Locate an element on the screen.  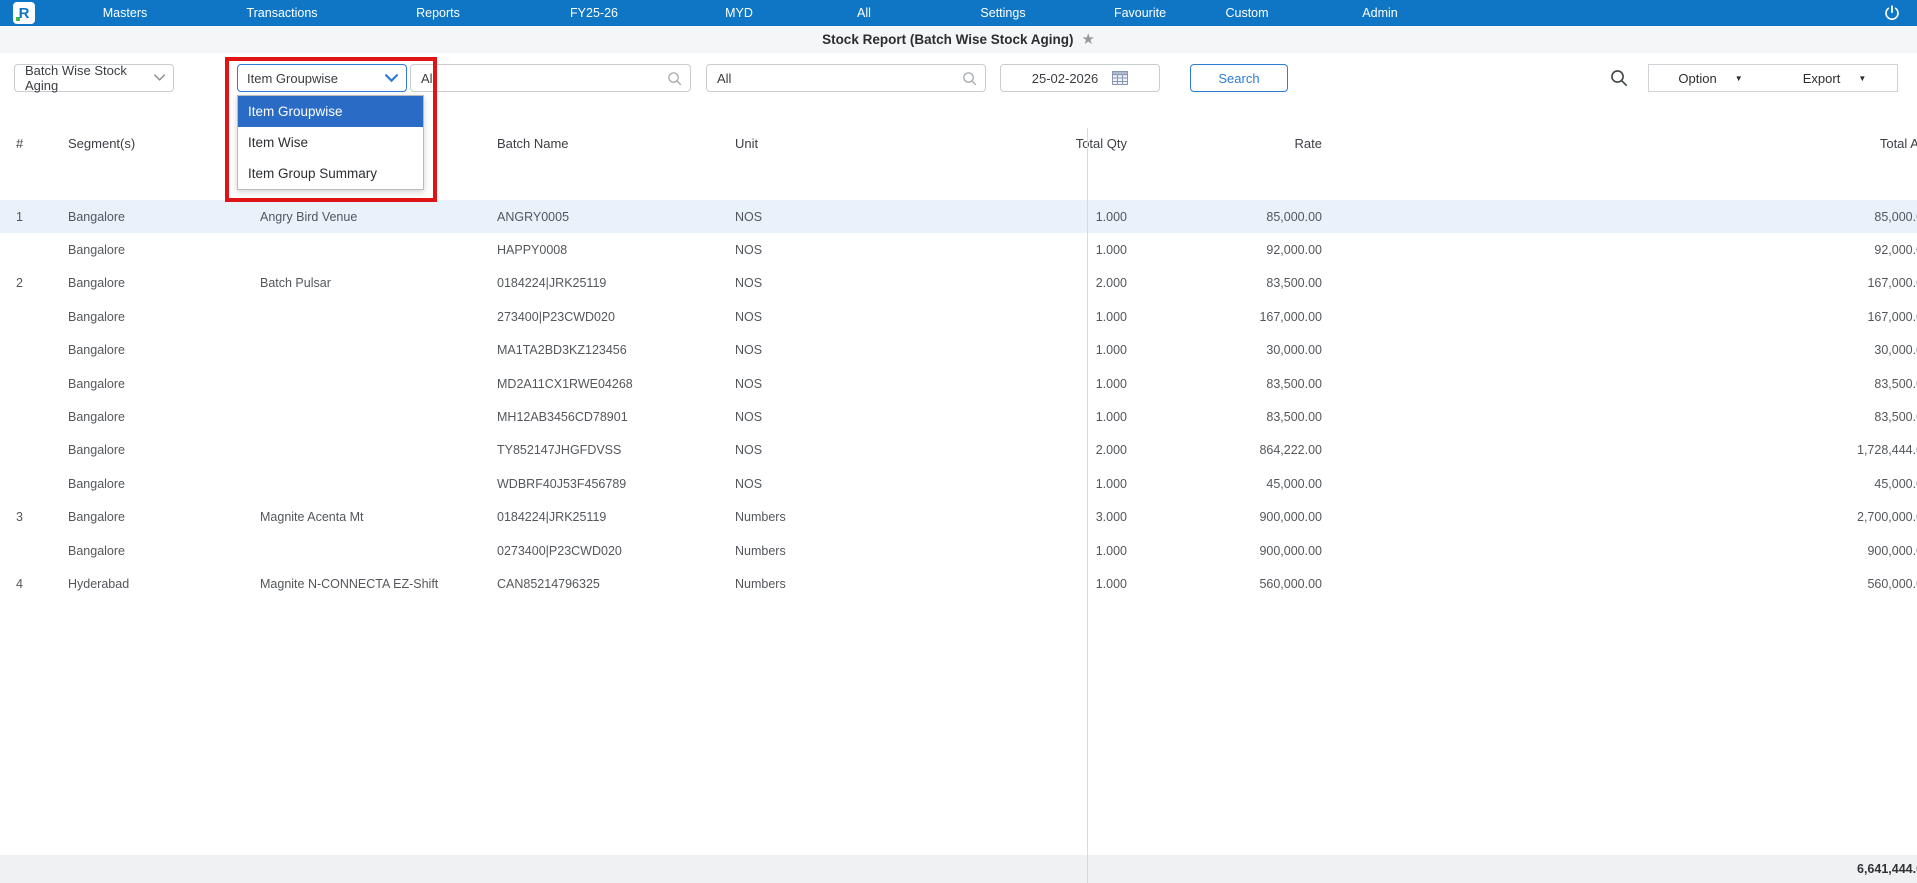
cell-rate: 45,000.00 is located at coordinates (1294, 483).